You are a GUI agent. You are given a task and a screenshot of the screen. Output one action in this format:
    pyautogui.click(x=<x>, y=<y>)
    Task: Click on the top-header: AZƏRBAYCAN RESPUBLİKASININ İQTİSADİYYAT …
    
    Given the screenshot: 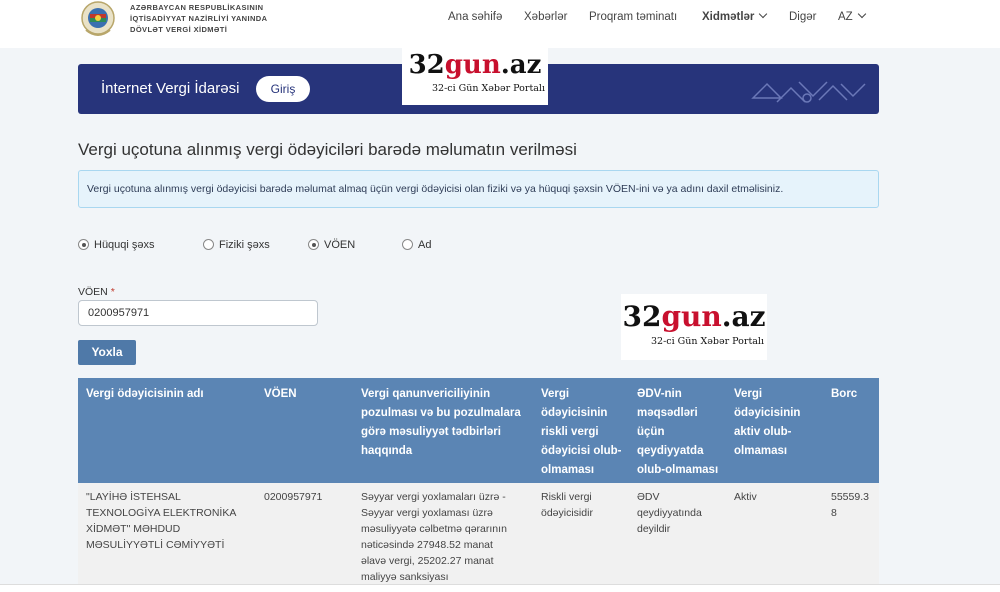 What is the action you would take?
    pyautogui.click(x=500, y=24)
    